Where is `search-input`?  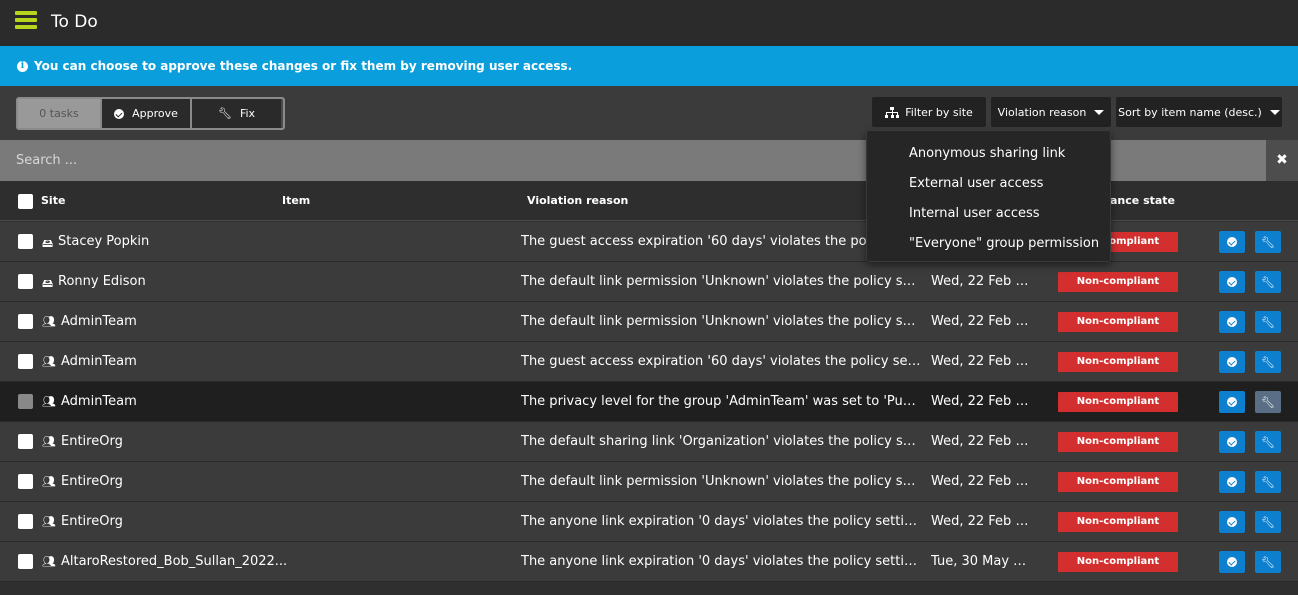 search-input is located at coordinates (416, 160).